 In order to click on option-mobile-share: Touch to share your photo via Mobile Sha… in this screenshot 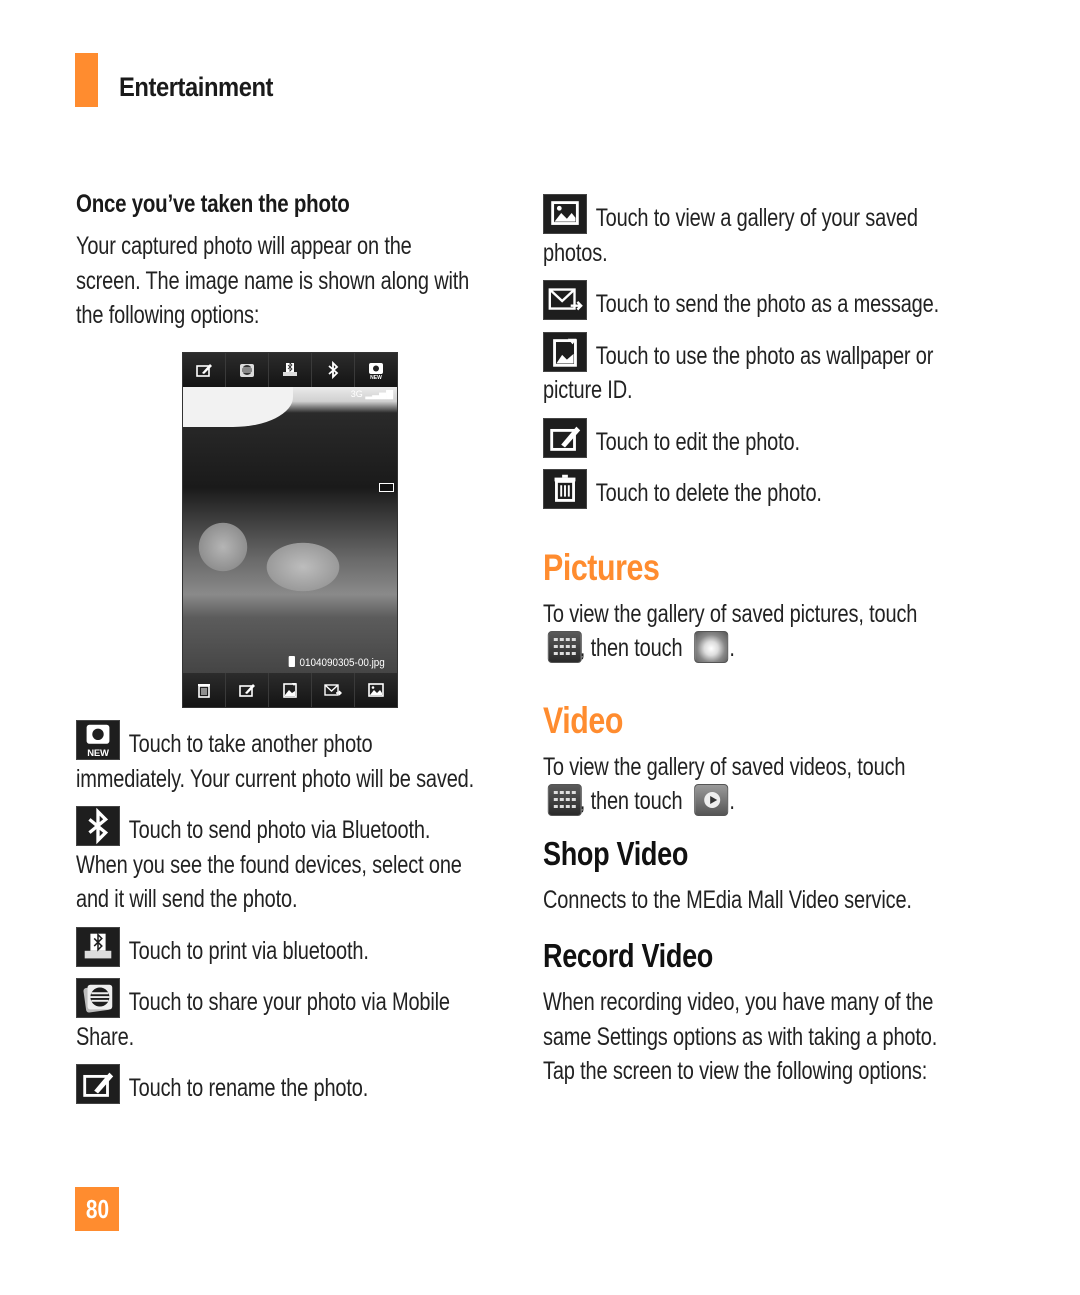, I will do `click(296, 1016)`.